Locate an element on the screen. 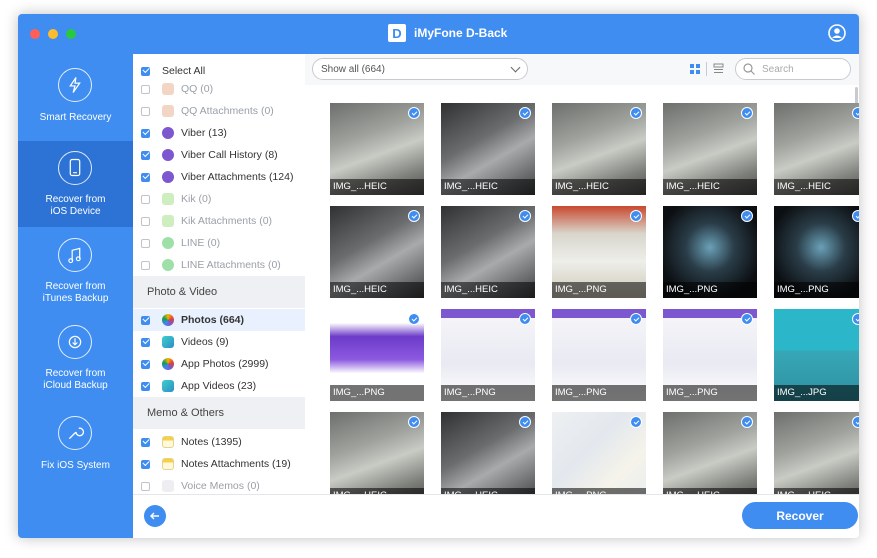 This screenshot has height=558, width=877. sidebar-item-itunes-backup: Recover from iTunes Backup is located at coordinates (75, 271).